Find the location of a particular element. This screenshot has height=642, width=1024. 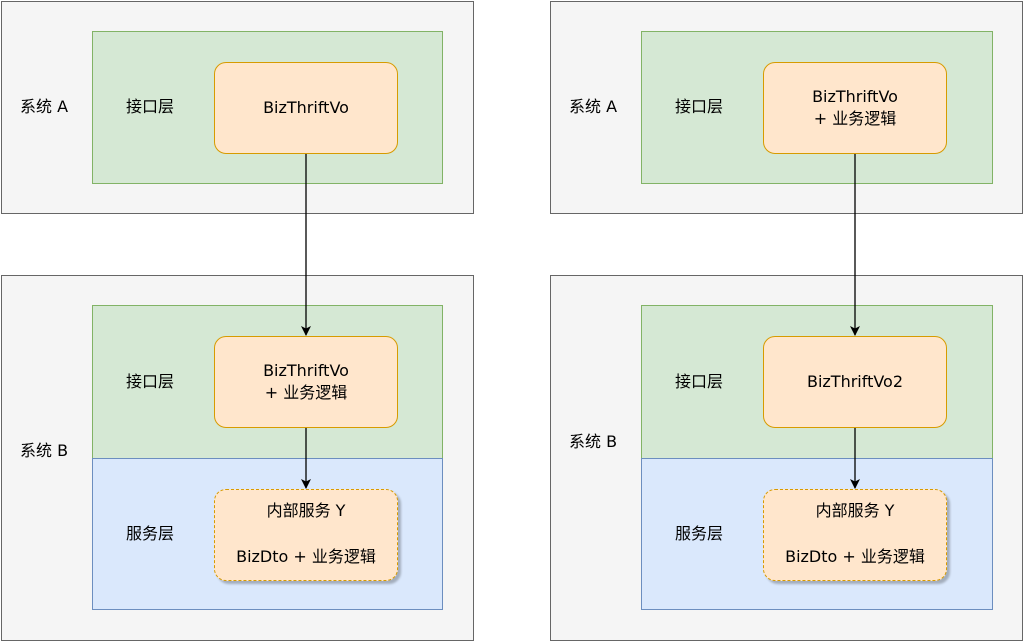

right-system-a-bizthriftvo-node: BizThriftVo + 业务逻辑 is located at coordinates (855, 108).